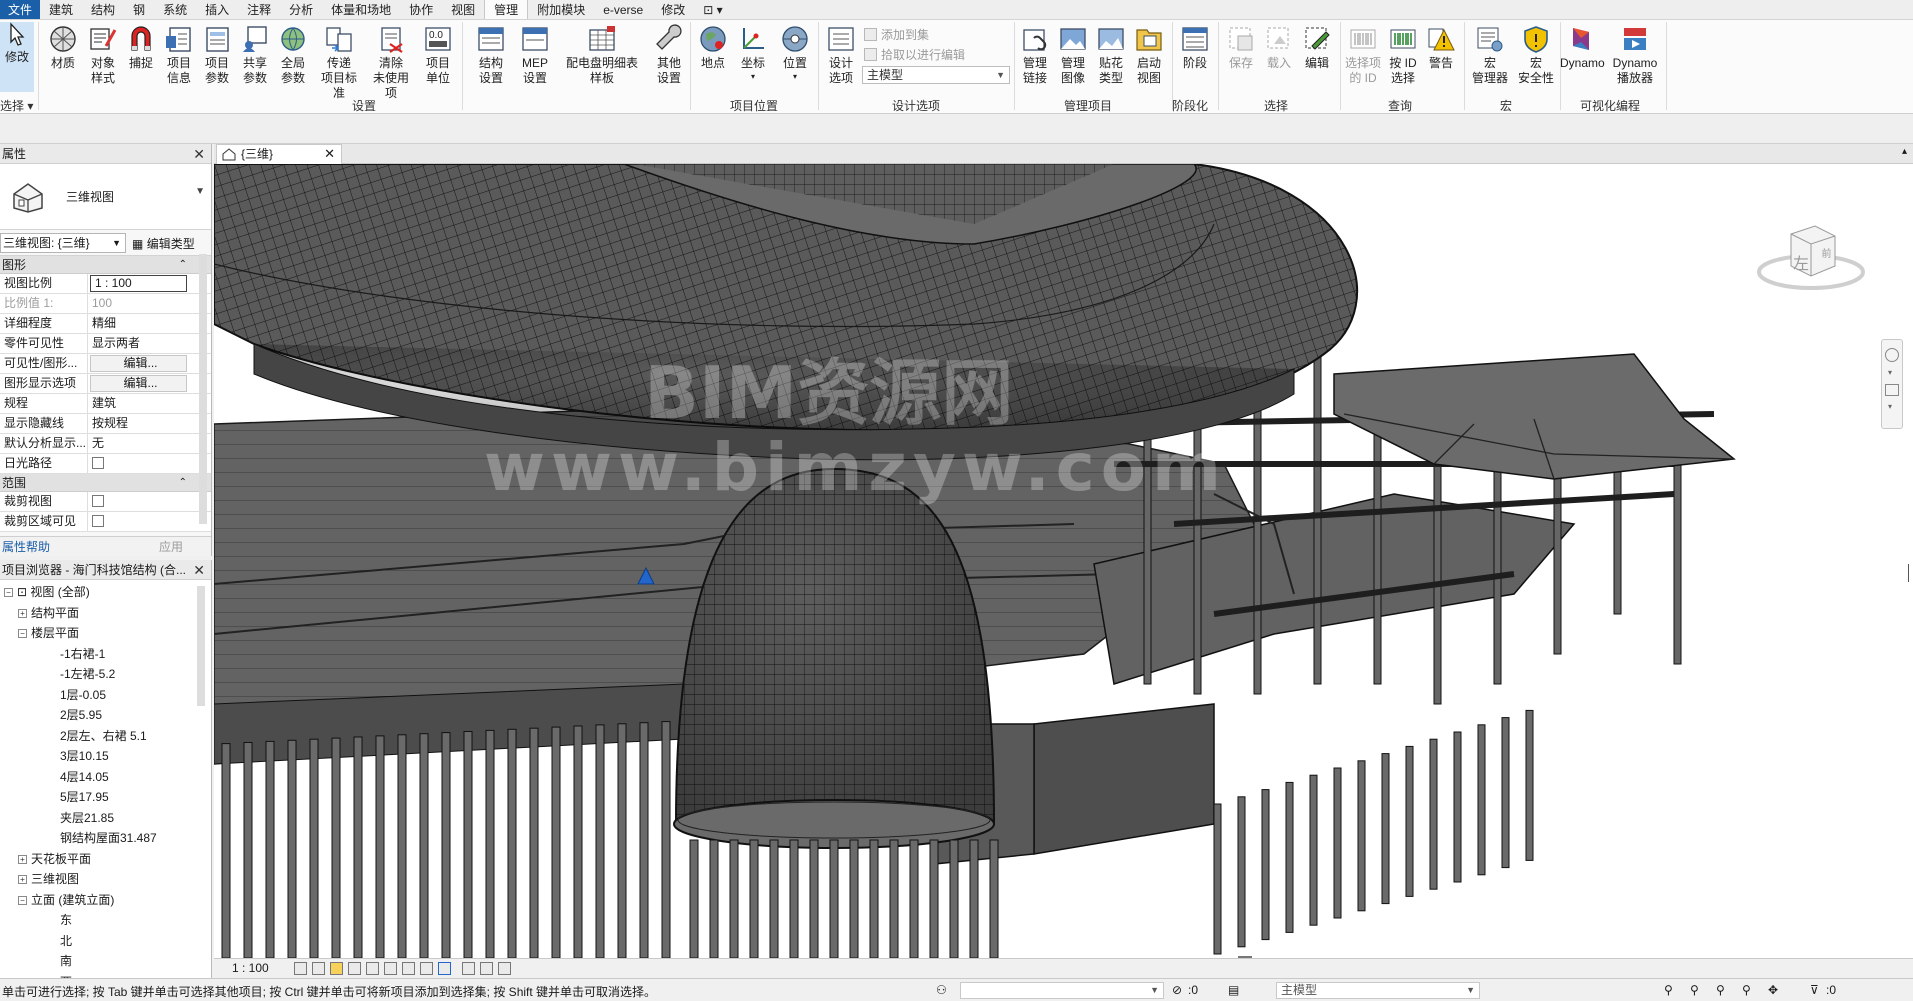 This screenshot has height=1001, width=1913. Describe the element at coordinates (217, 55) in the screenshot. I see `project-params-button: 项目 参数` at that location.